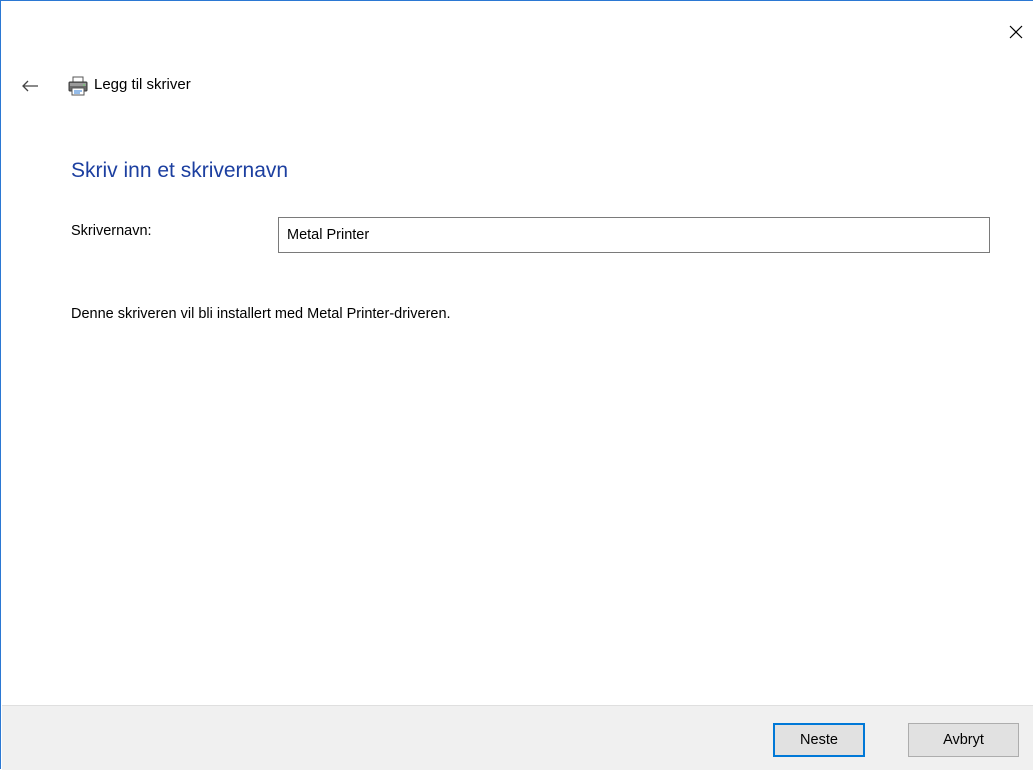 The image size is (1033, 770). I want to click on page-heading: Skriv inn et skrivernavn, so click(180, 170).